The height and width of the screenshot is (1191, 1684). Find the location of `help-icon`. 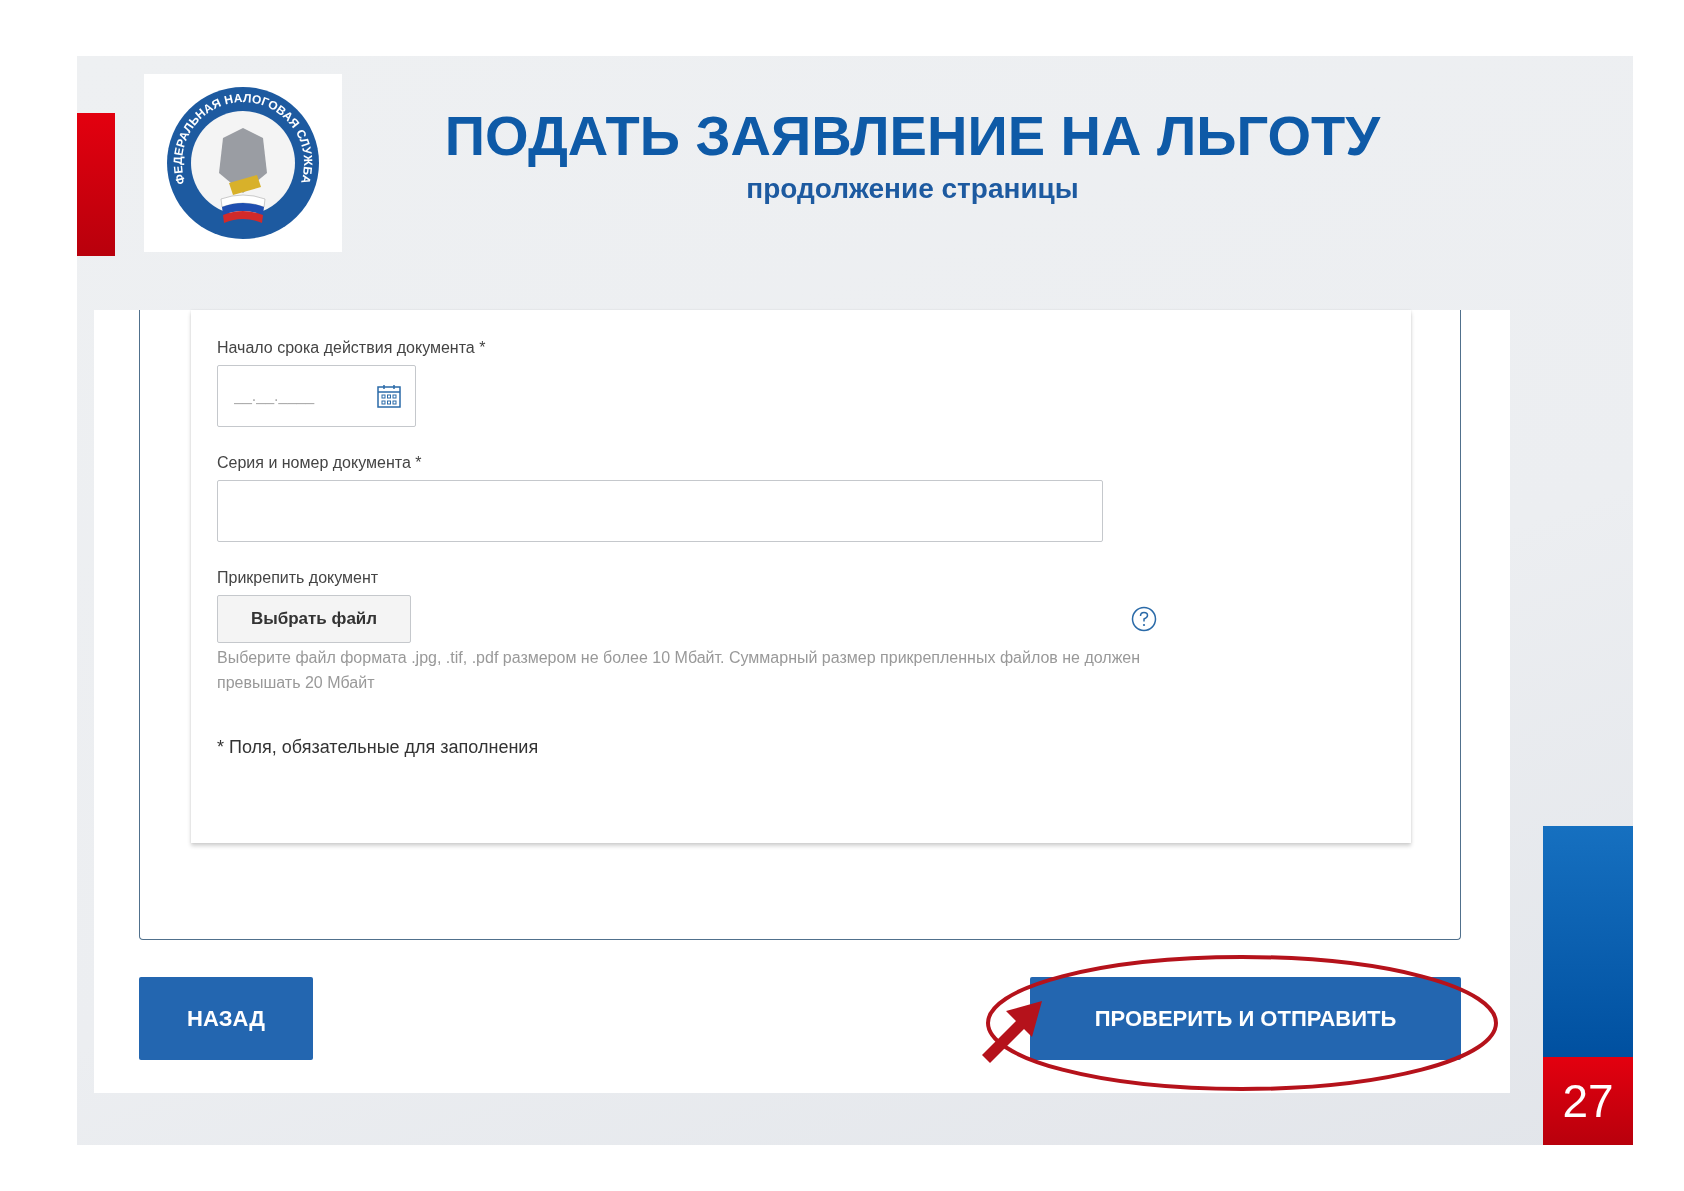

help-icon is located at coordinates (1144, 619).